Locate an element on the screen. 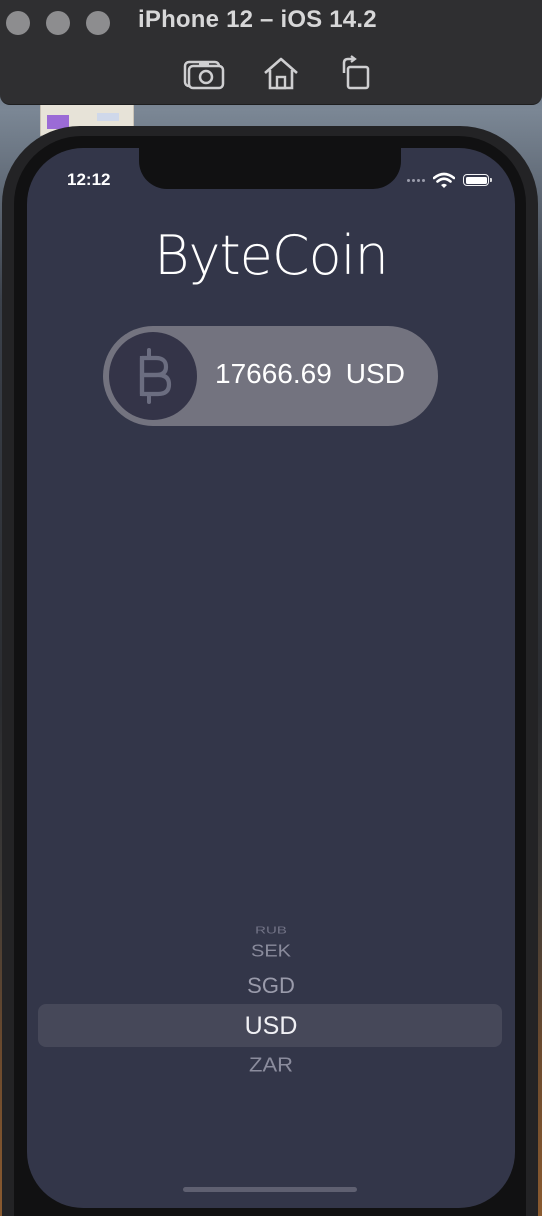 This screenshot has width=542, height=1216. status-icons is located at coordinates (449, 180).